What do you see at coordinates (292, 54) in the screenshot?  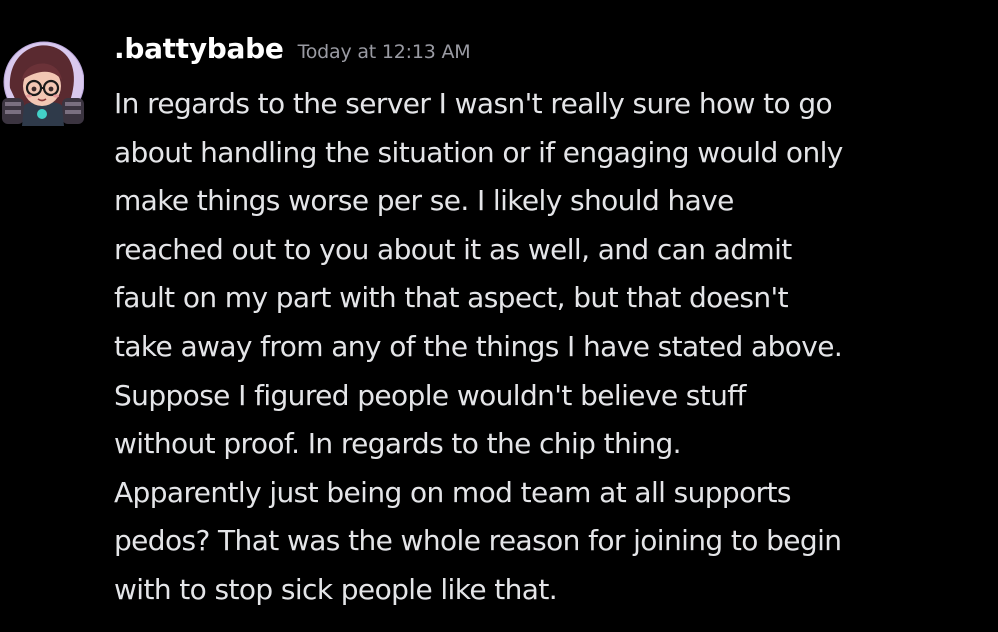 I see `message-header: .battybabe Today at 12:13 AM` at bounding box center [292, 54].